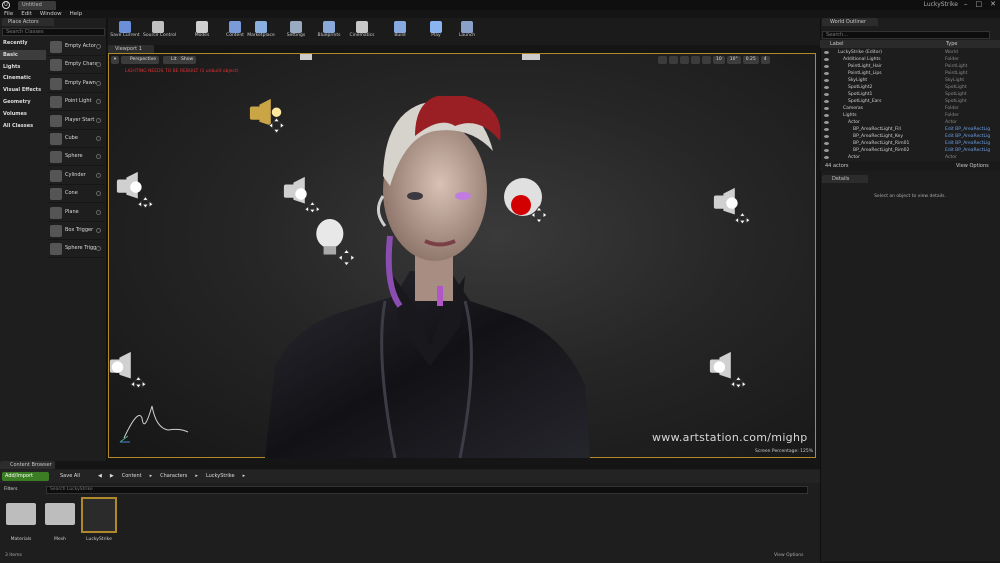 This screenshot has height=563, width=1000. Describe the element at coordinates (850, 22) in the screenshot. I see `world-outliner-tab: World Outliner` at that location.